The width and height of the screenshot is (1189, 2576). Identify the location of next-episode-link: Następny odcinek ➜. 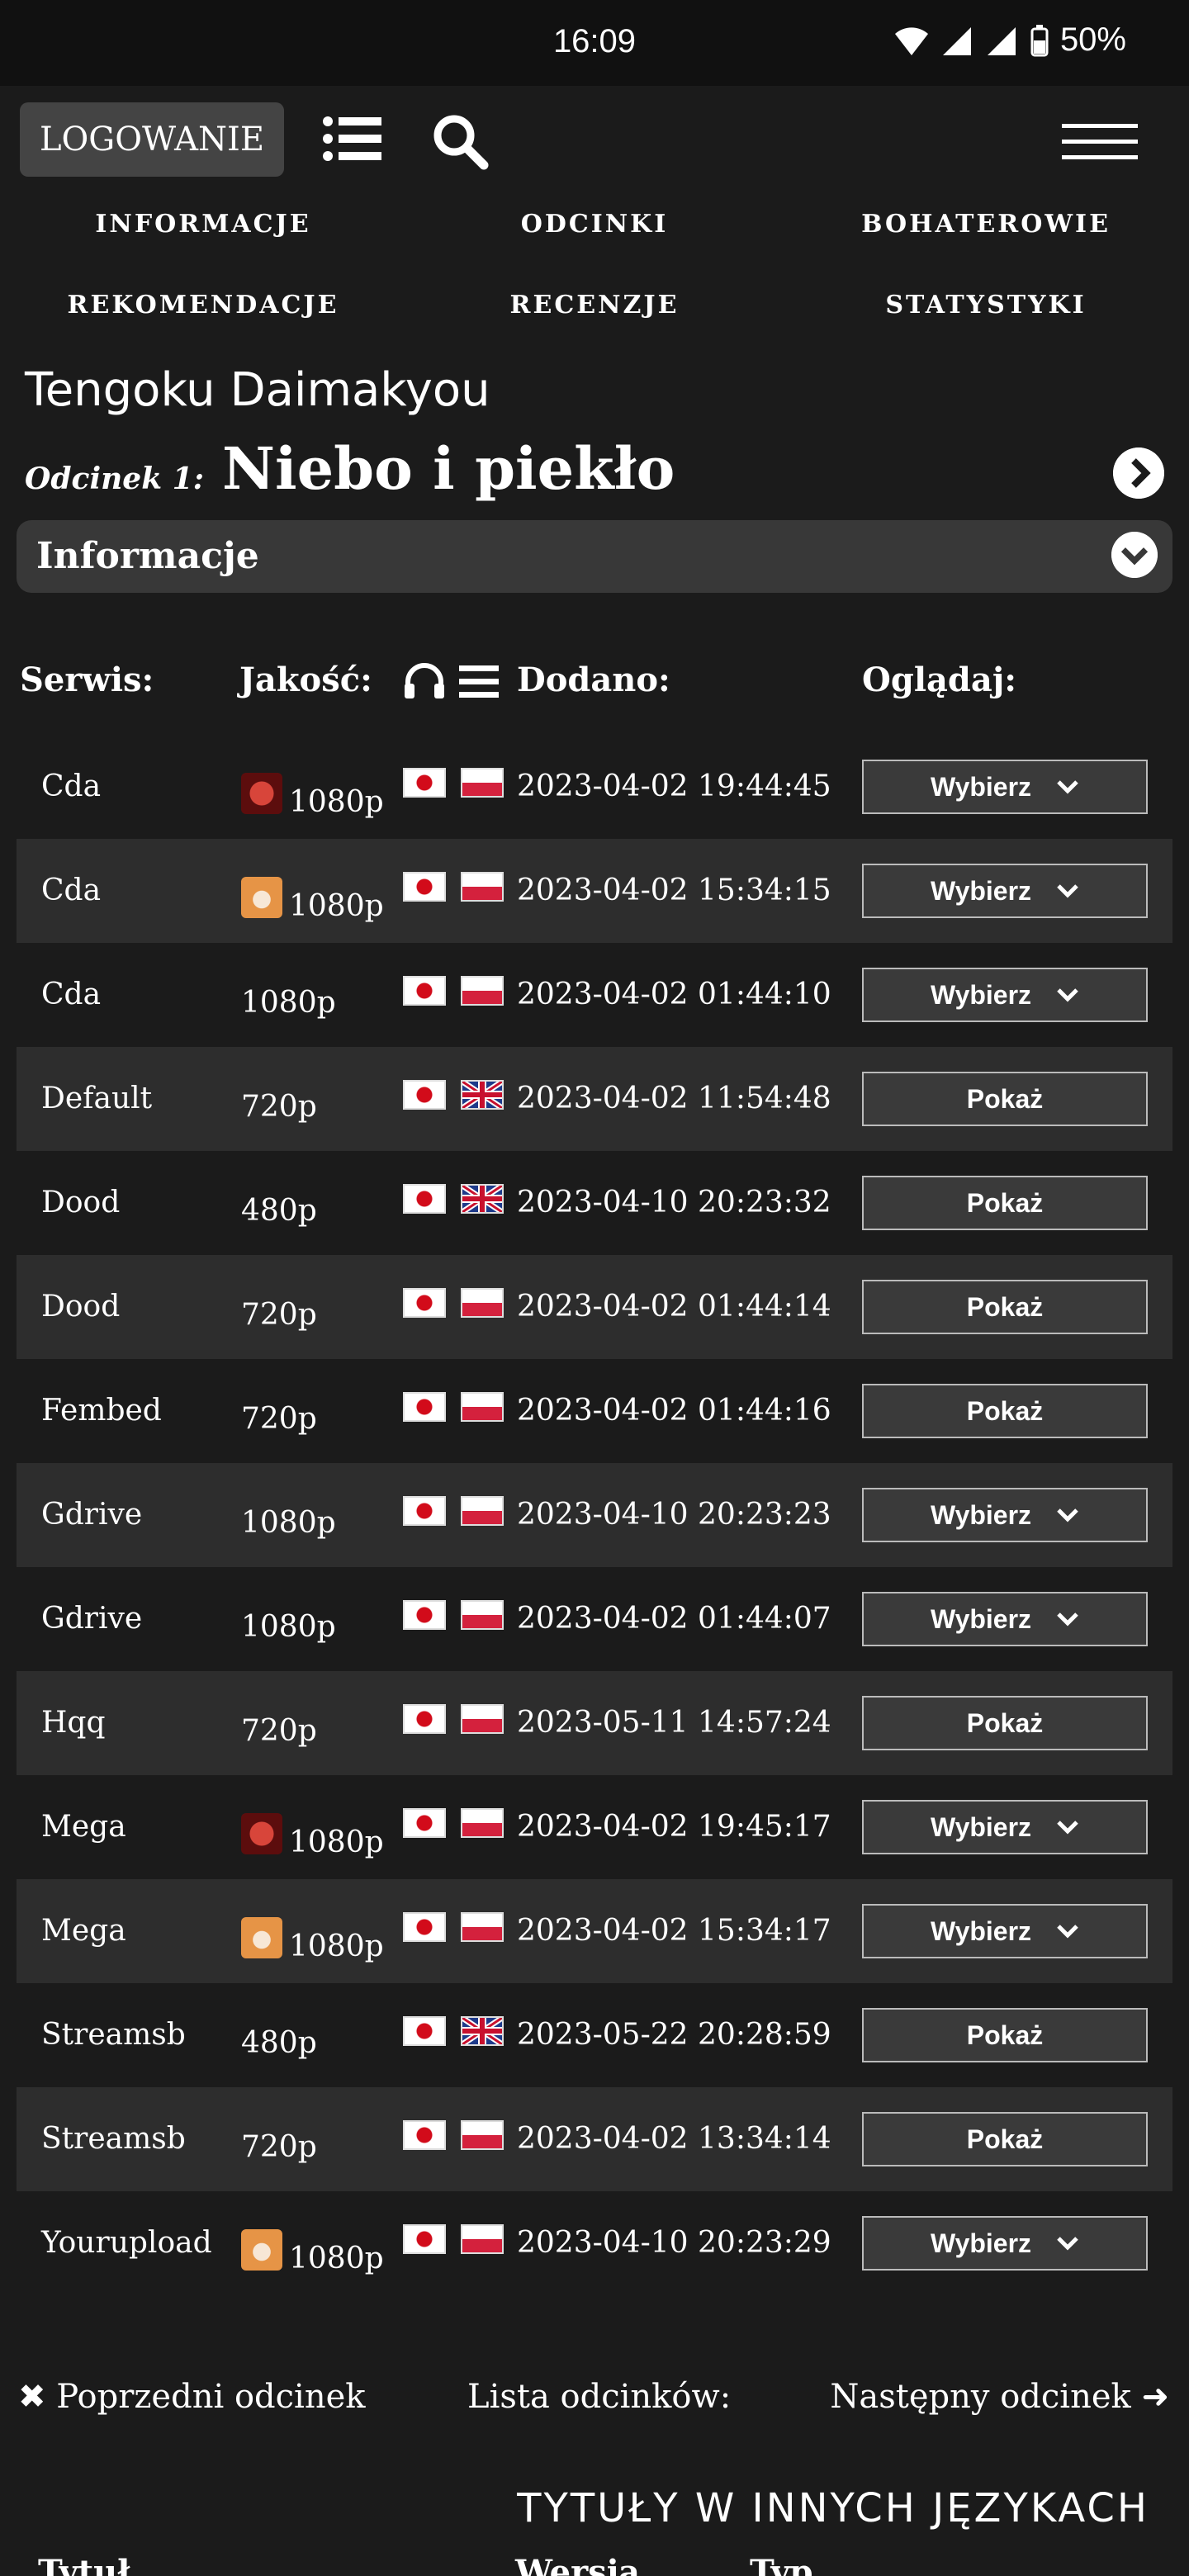
(999, 2397).